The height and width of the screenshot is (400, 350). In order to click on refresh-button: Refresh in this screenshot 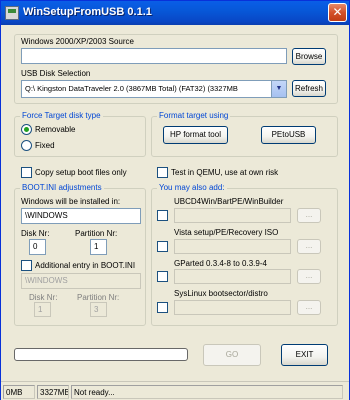, I will do `click(309, 88)`.